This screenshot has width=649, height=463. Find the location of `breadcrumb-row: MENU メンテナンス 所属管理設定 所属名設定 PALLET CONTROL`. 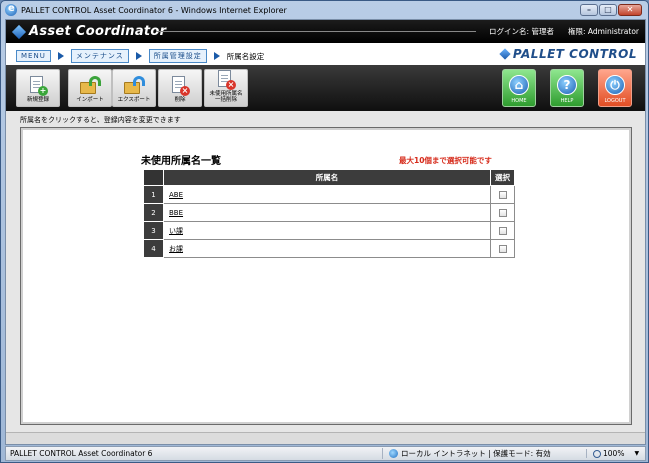

breadcrumb-row: MENU メンテナンス 所属管理設定 所属名設定 PALLET CONTROL is located at coordinates (325, 54).